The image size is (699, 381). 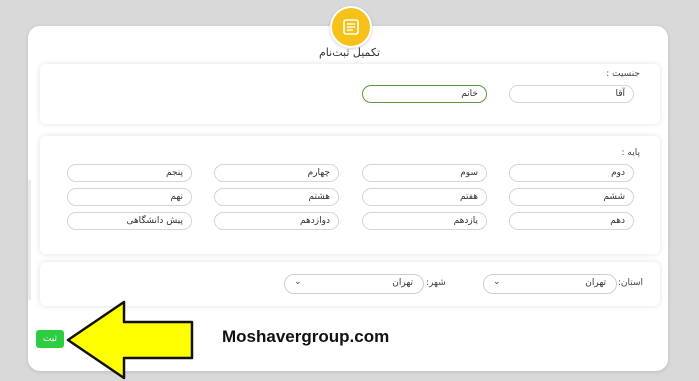 What do you see at coordinates (276, 221) in the screenshot?
I see `grade-option: دوازدهم` at bounding box center [276, 221].